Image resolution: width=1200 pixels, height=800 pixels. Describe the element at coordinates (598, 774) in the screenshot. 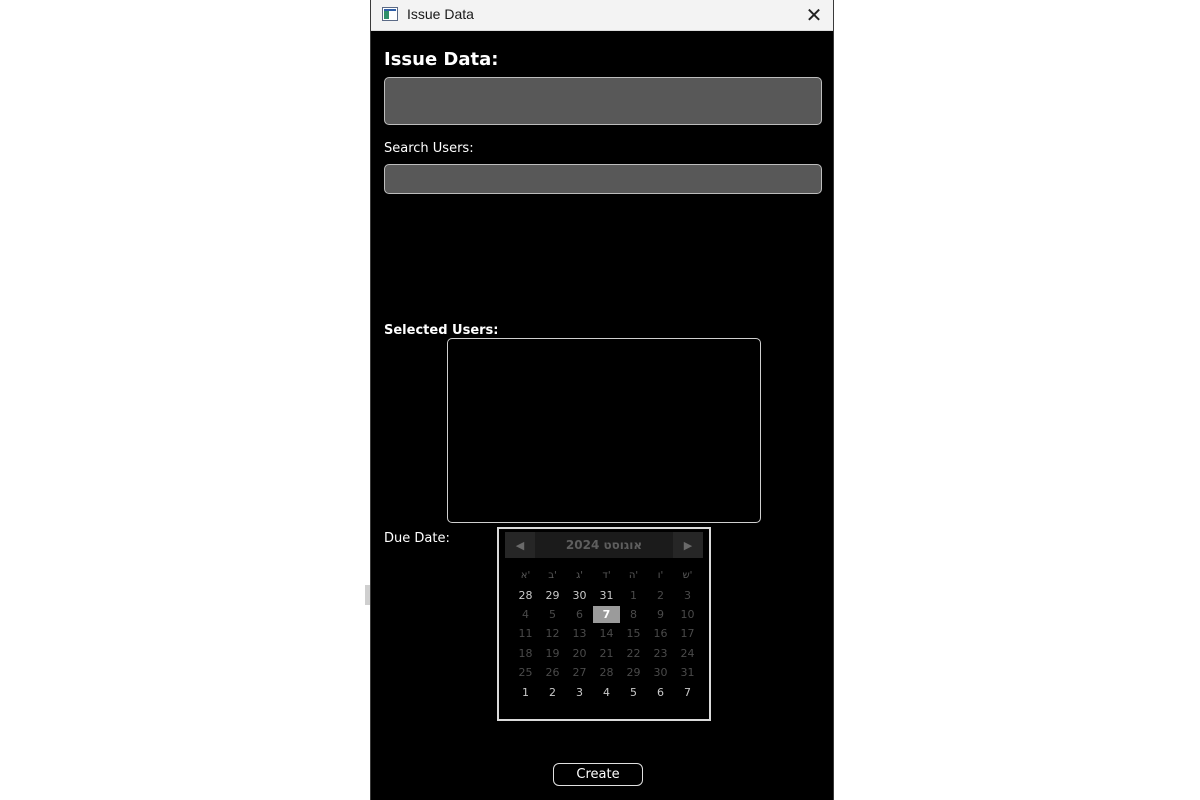

I see `create-button: Create` at that location.